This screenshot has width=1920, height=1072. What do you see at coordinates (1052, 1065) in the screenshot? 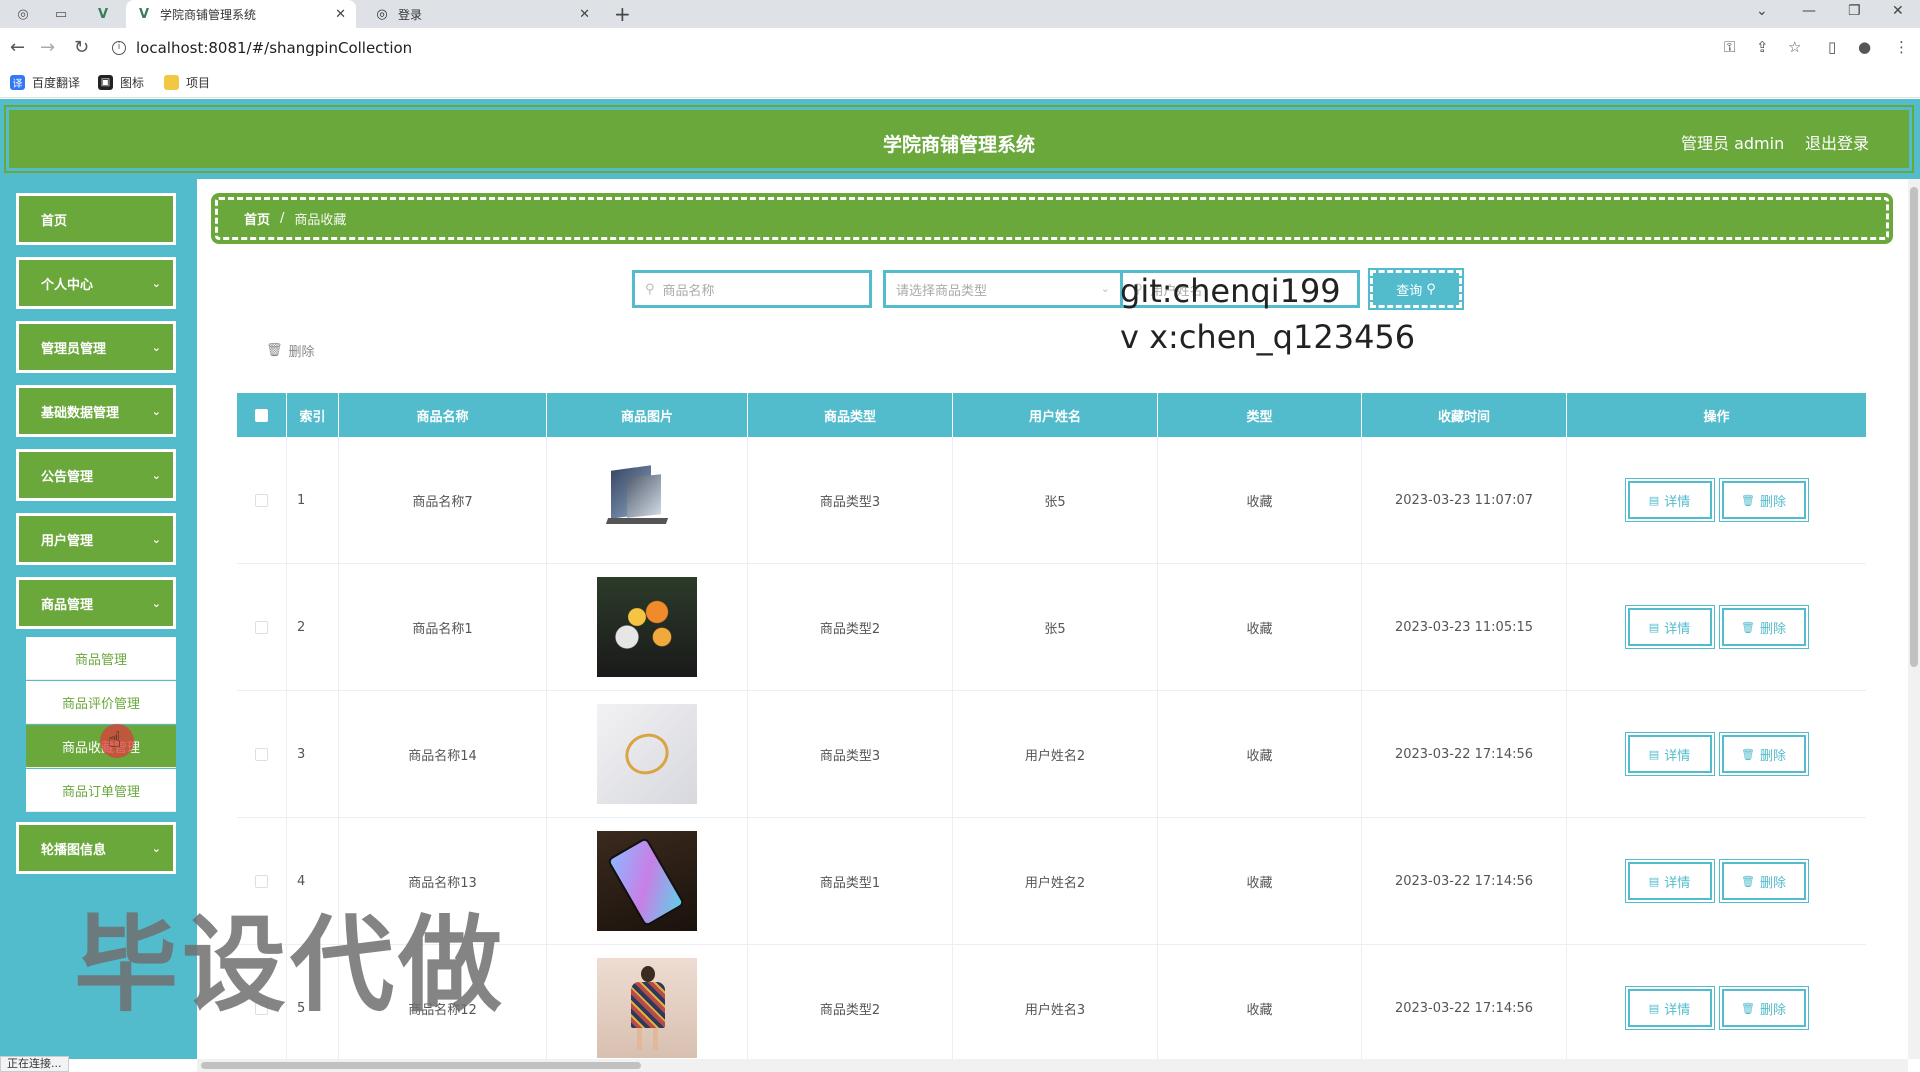
I see `horizontal-scrollbar` at bounding box center [1052, 1065].